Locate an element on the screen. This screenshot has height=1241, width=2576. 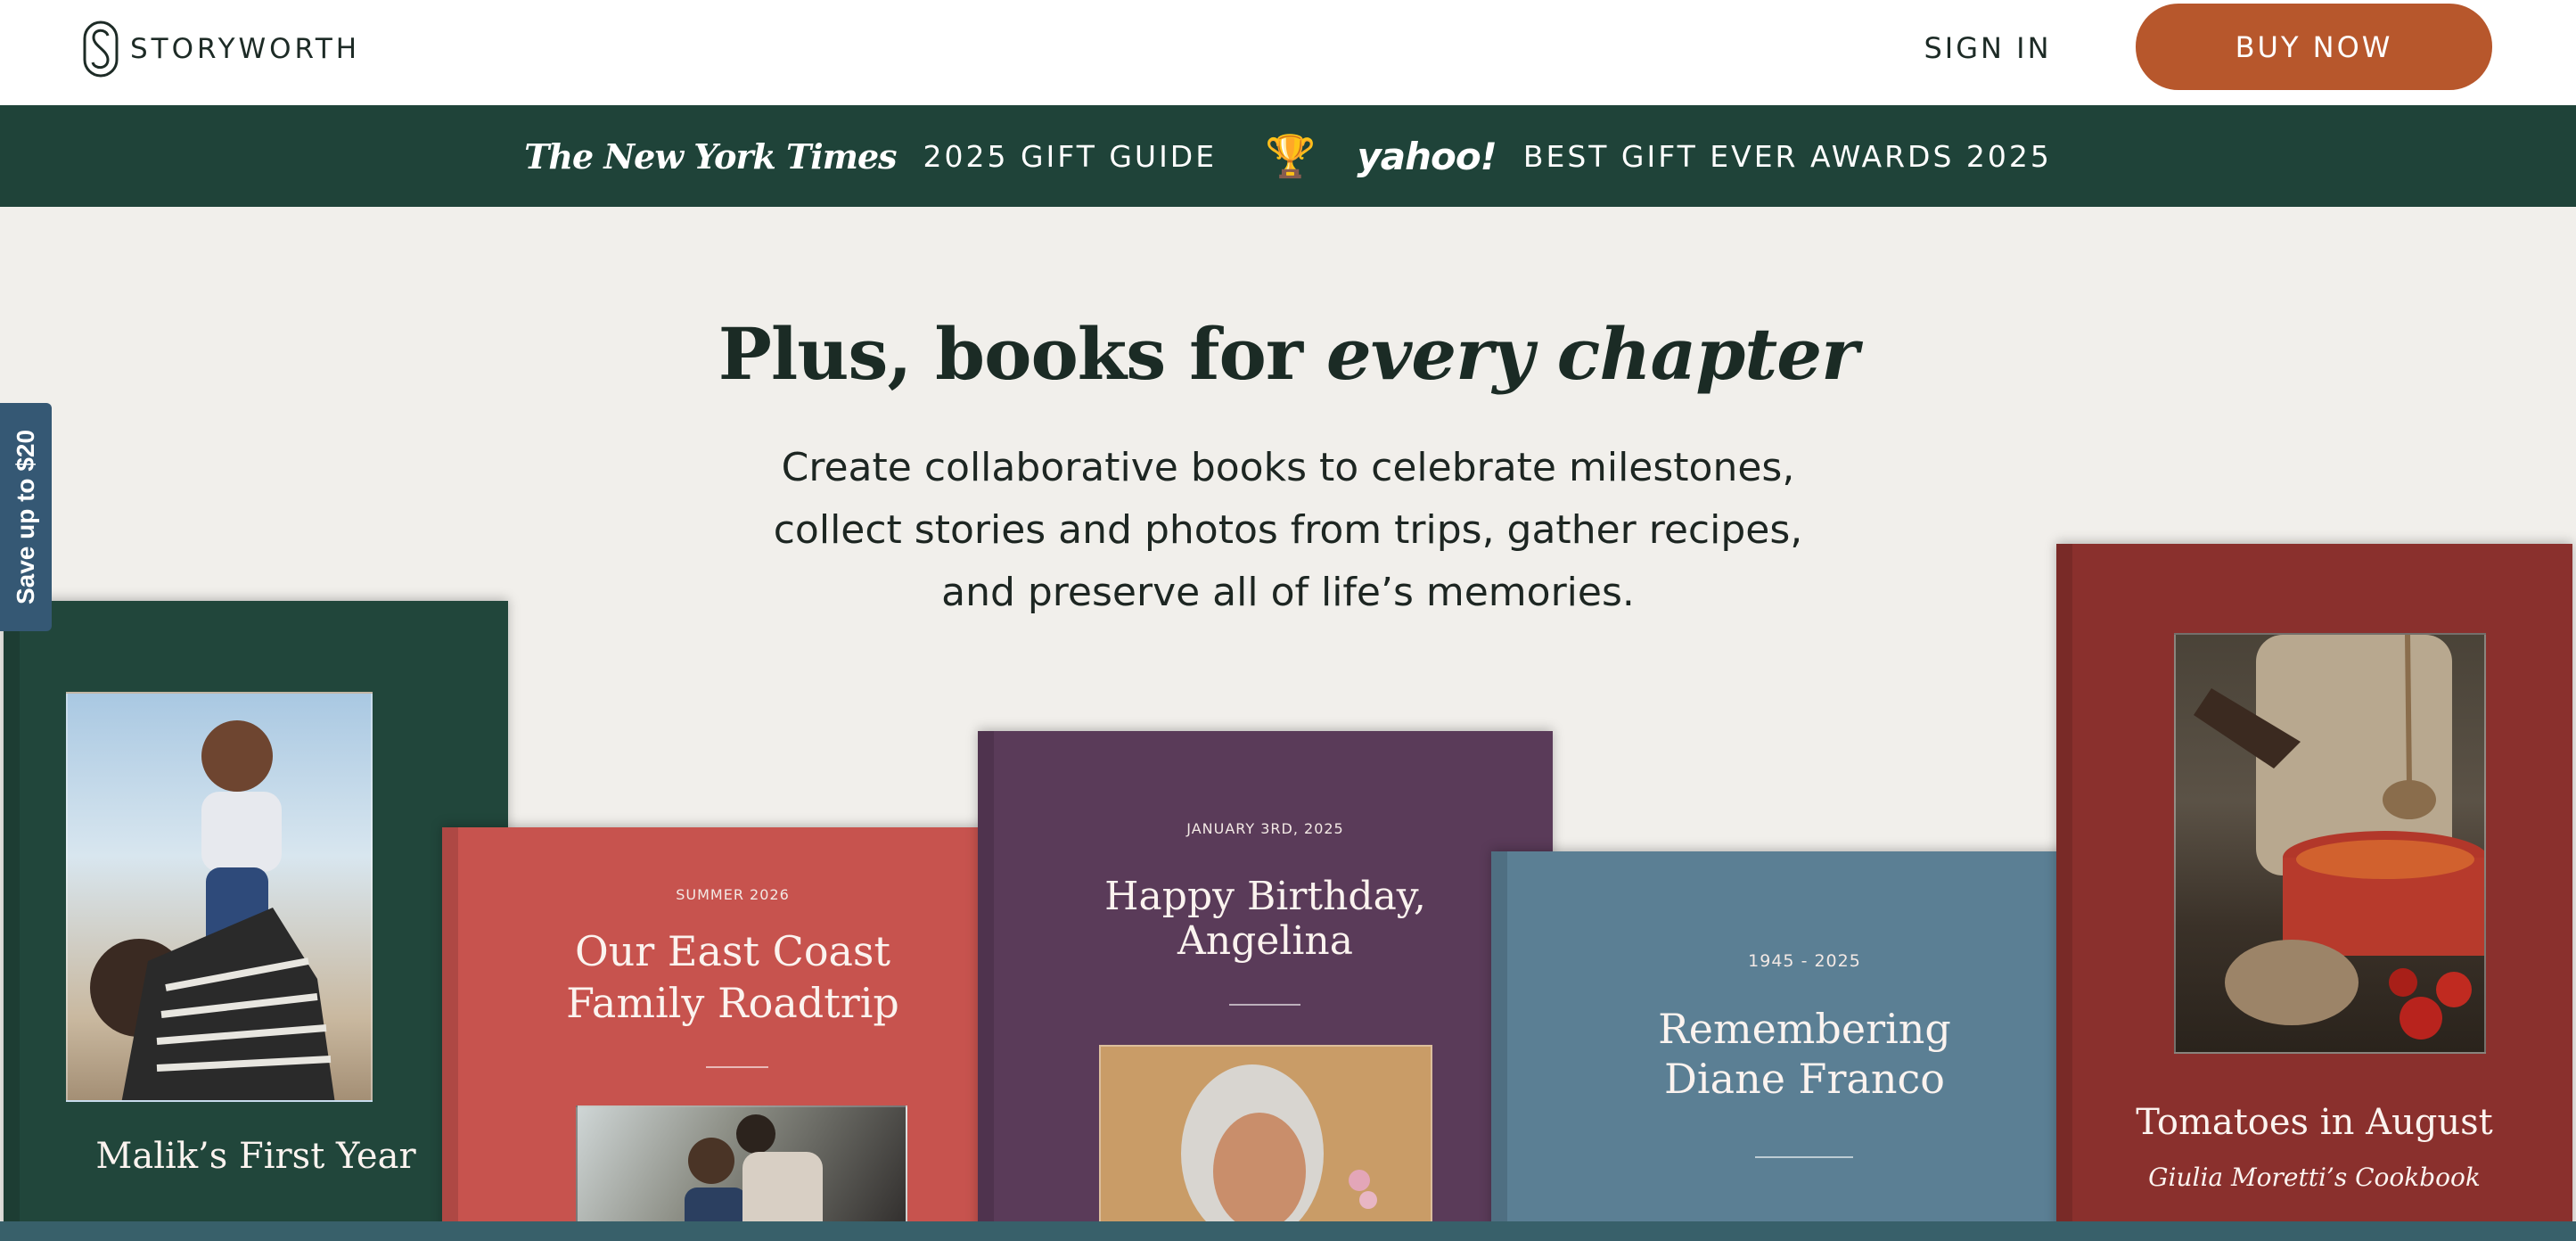
page-headline: Plus, books for every chapter is located at coordinates (1288, 354).